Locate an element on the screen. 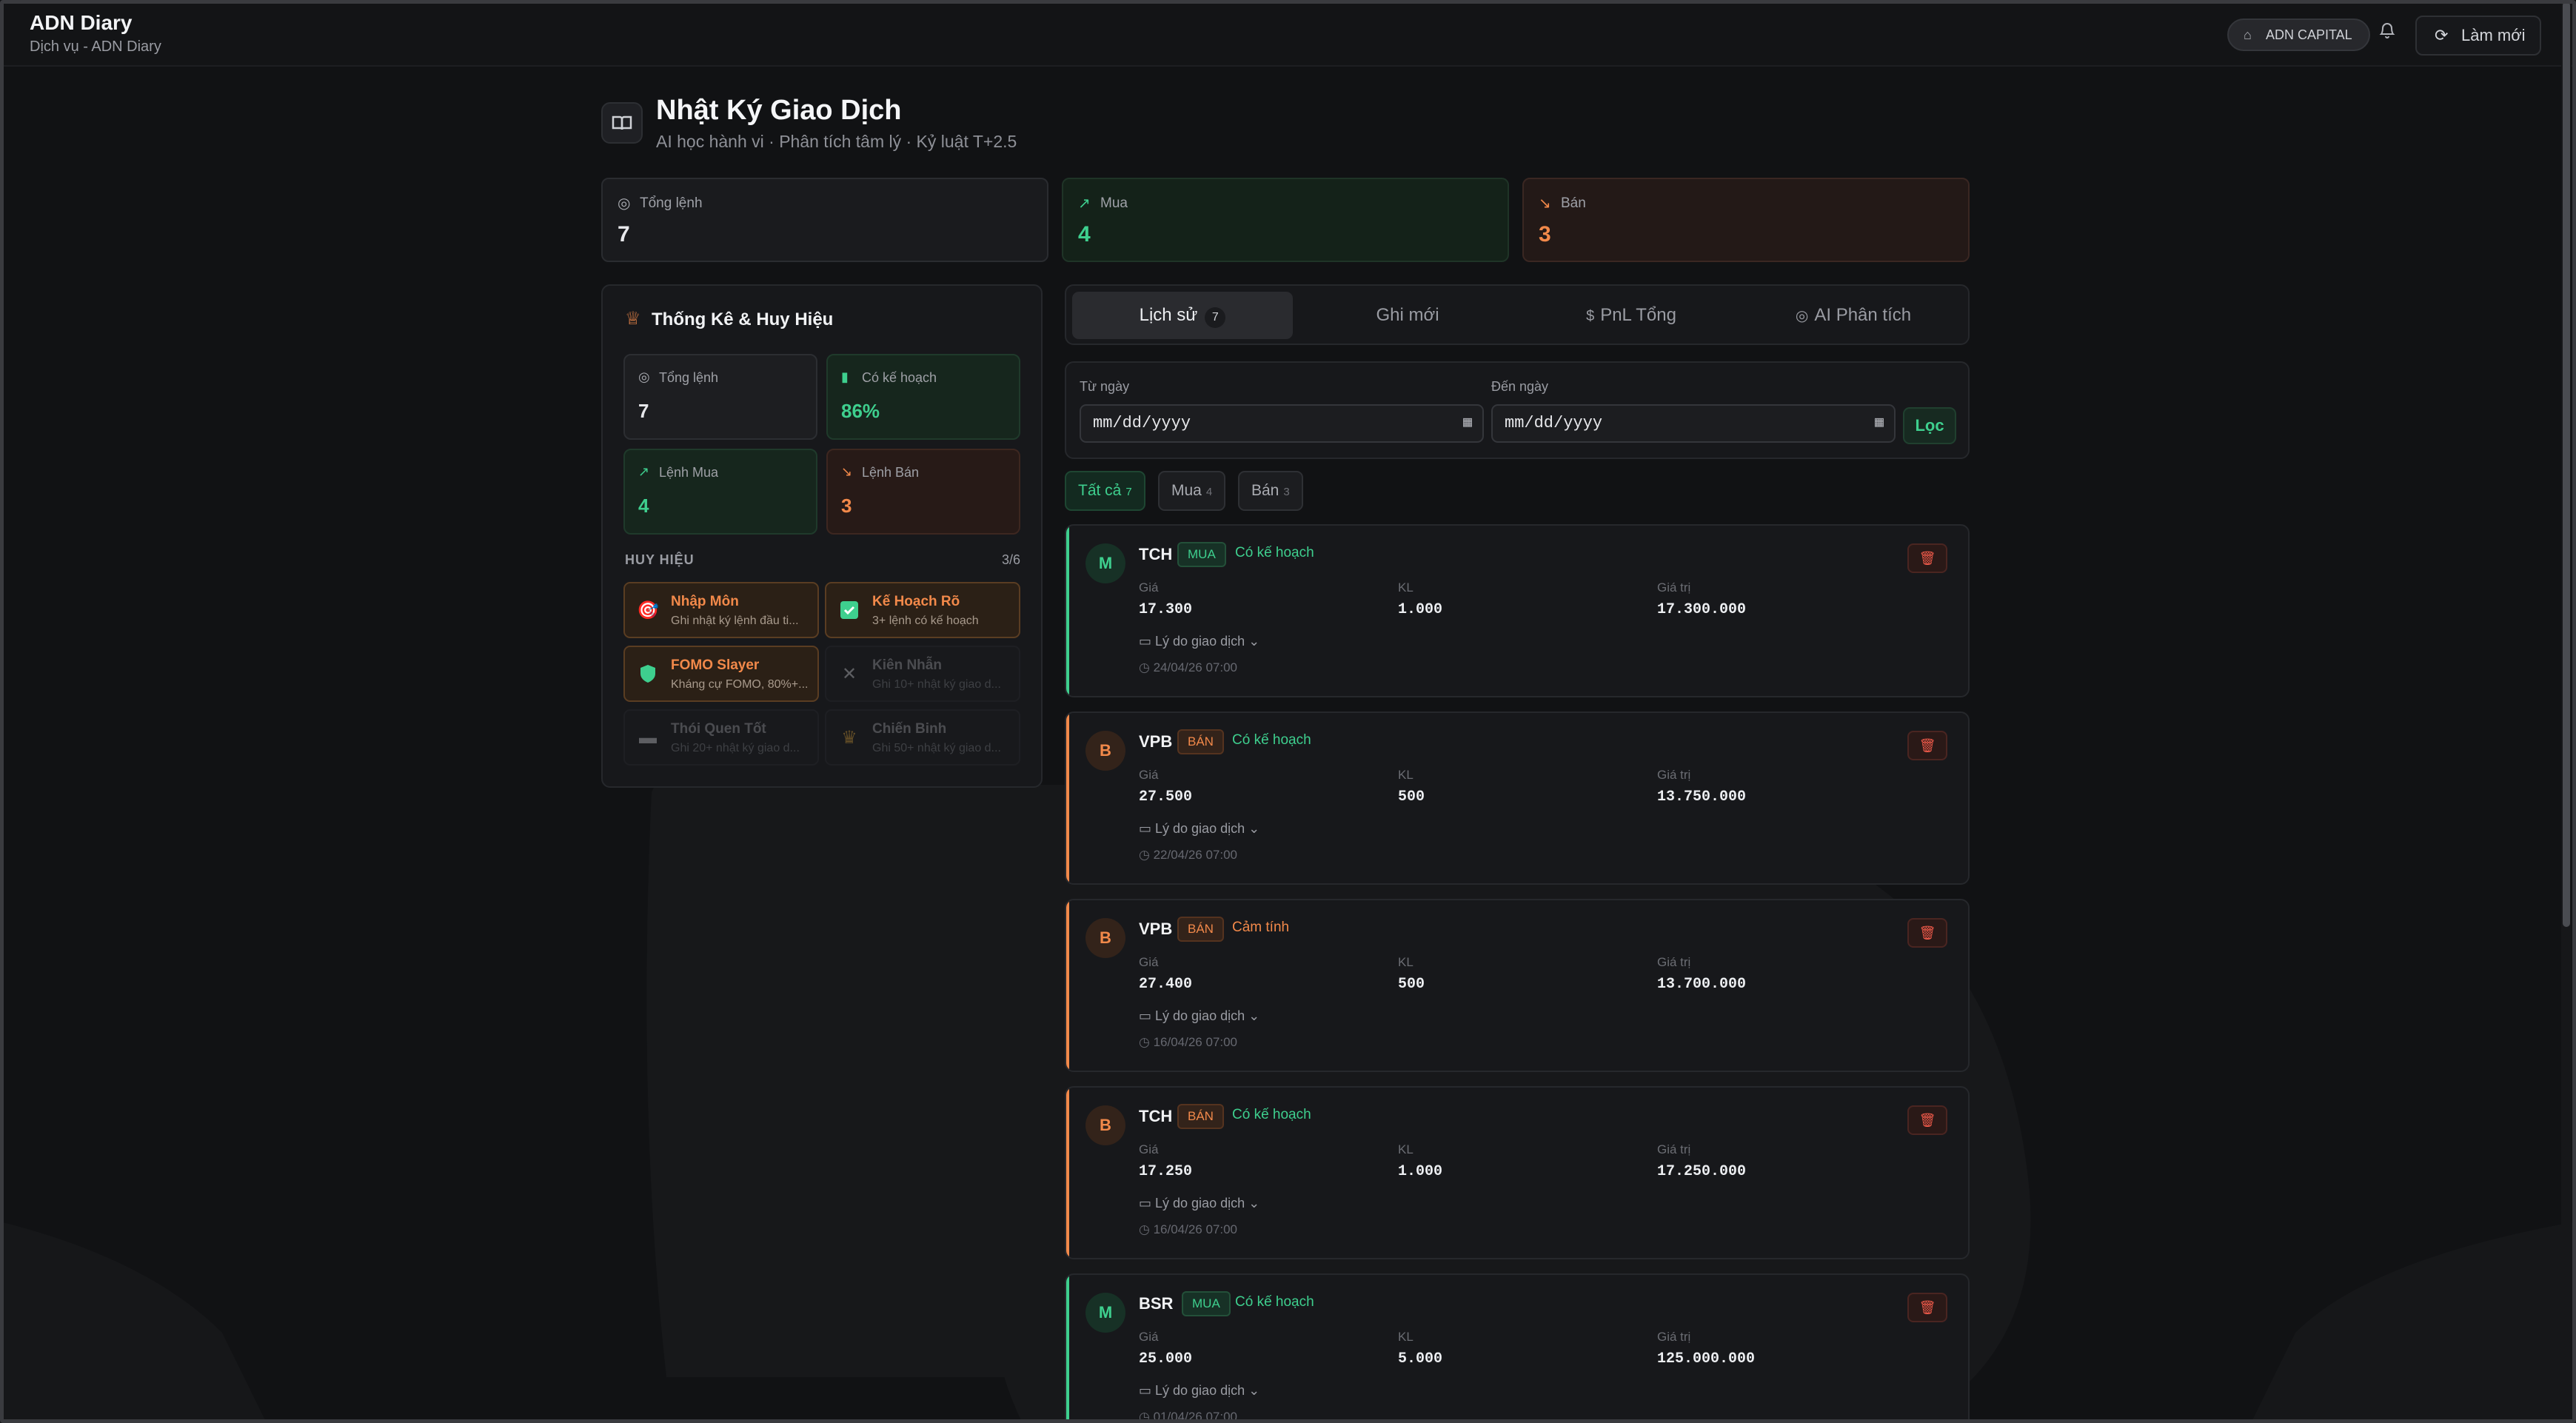 The image size is (2576, 1423). badge-card: Kế Hoạch Rõ 3+ lệnh có kế hoạch is located at coordinates (922, 610).